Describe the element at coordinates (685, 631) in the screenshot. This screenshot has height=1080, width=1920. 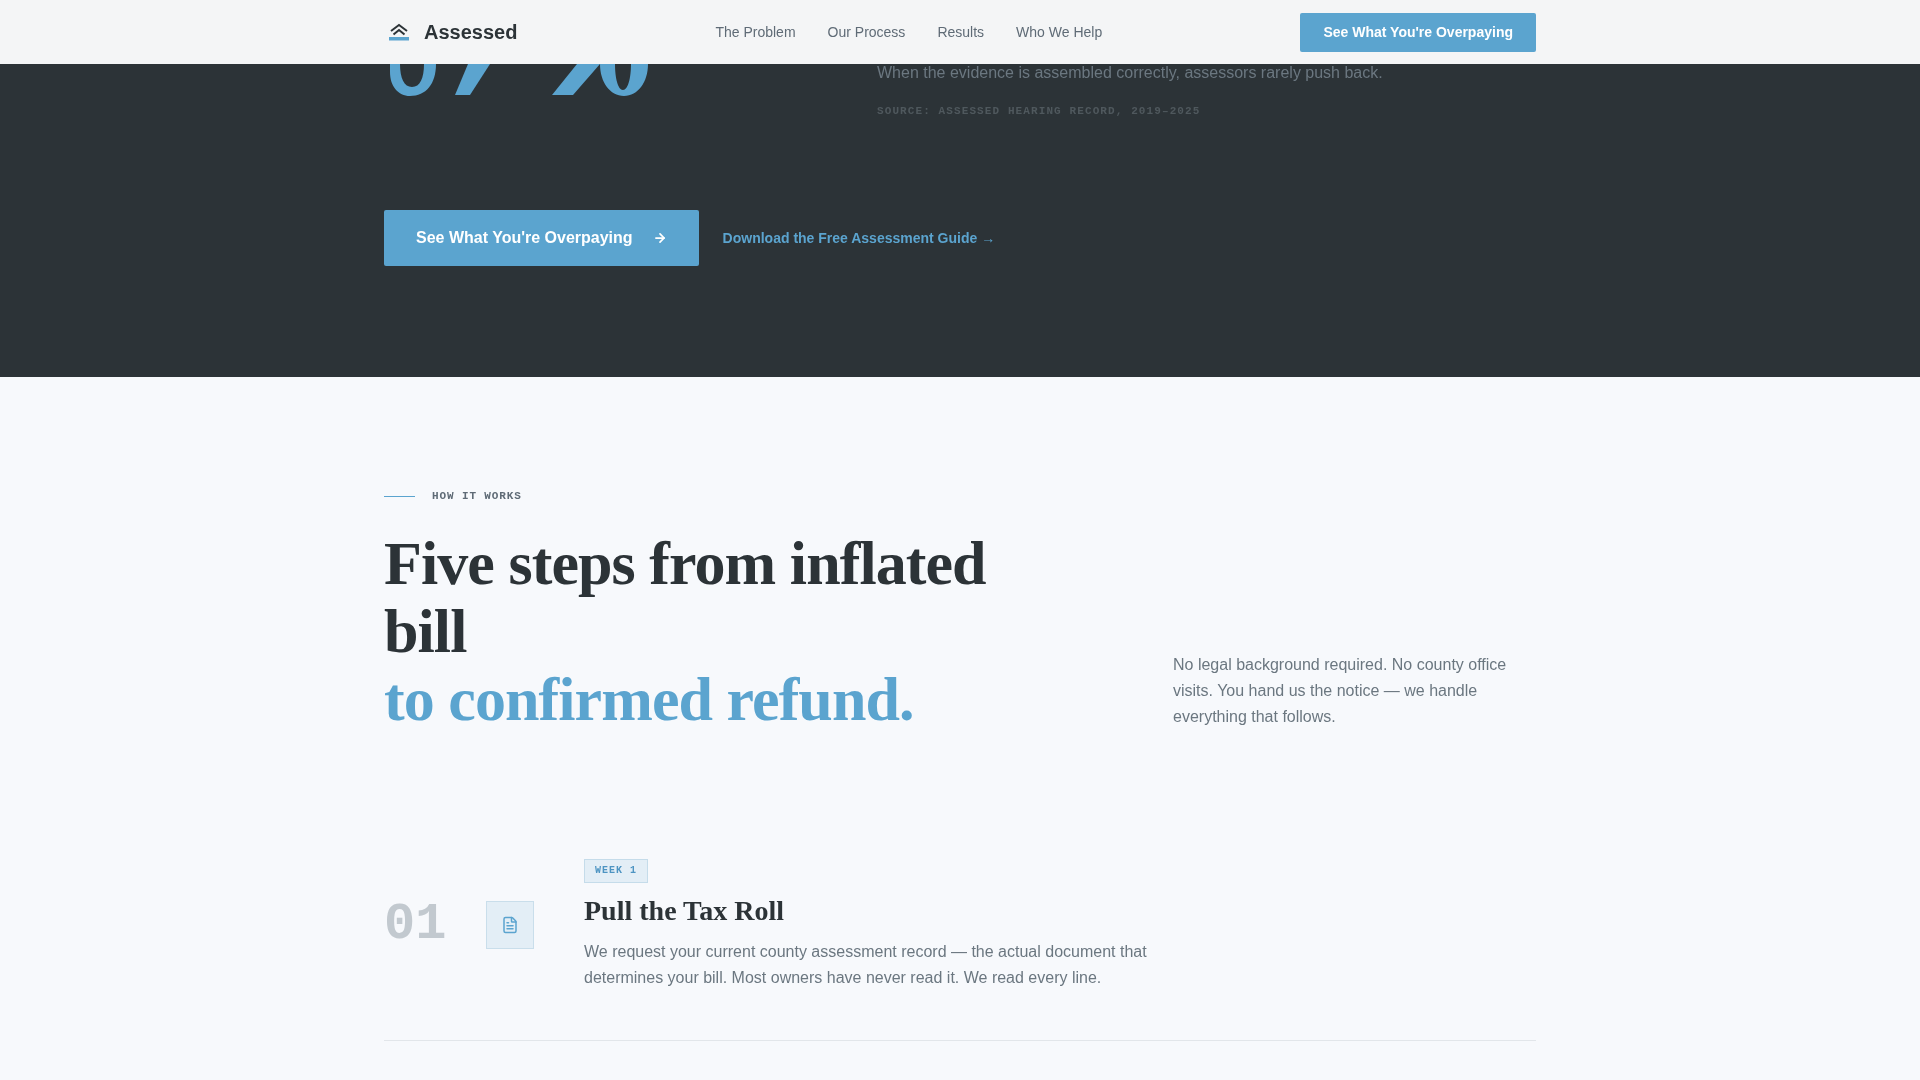
I see `section-heading: Five steps from inflated bill to confirmed refund.` at that location.